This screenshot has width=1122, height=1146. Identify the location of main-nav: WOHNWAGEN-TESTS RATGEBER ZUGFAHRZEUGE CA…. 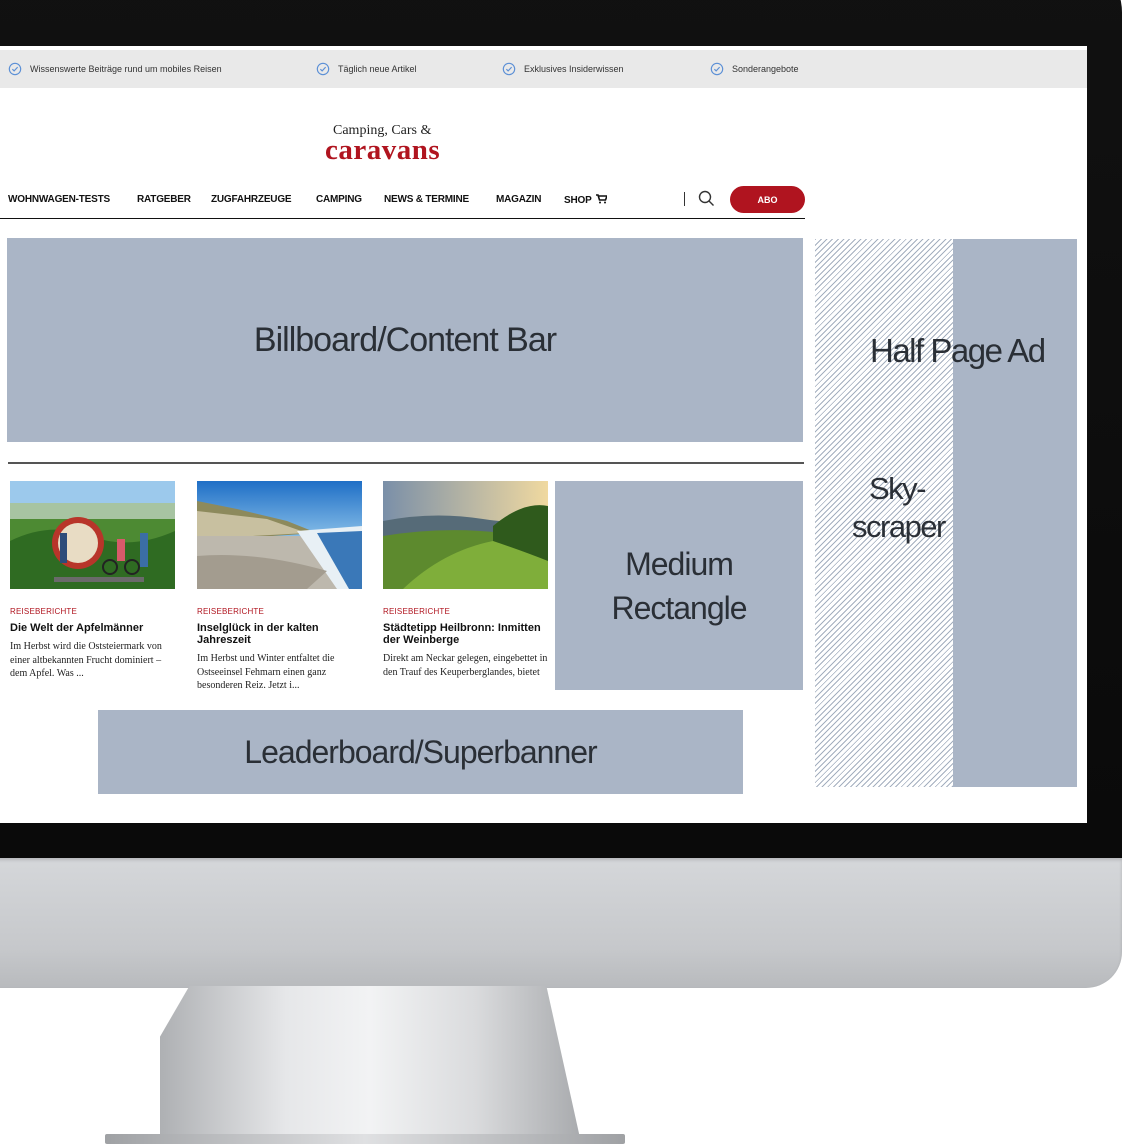
(402, 201).